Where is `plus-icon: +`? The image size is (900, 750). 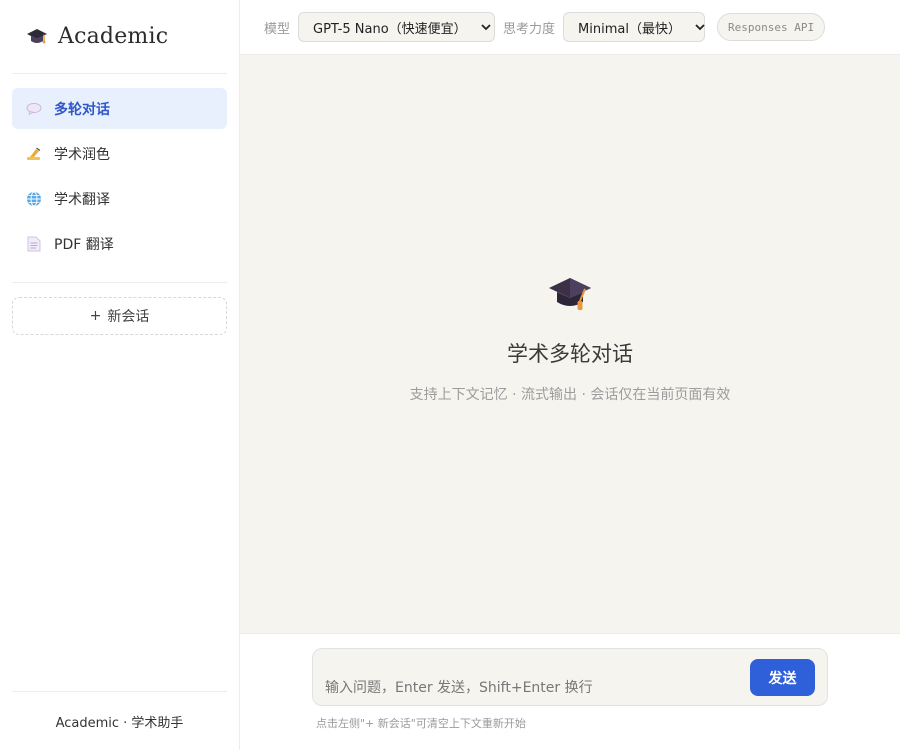
plus-icon: + is located at coordinates (95, 316).